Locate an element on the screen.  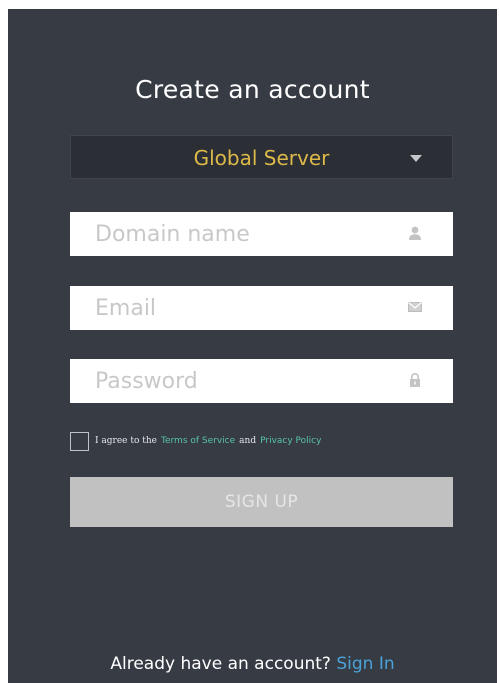
agree-checkbox is located at coordinates (79, 441).